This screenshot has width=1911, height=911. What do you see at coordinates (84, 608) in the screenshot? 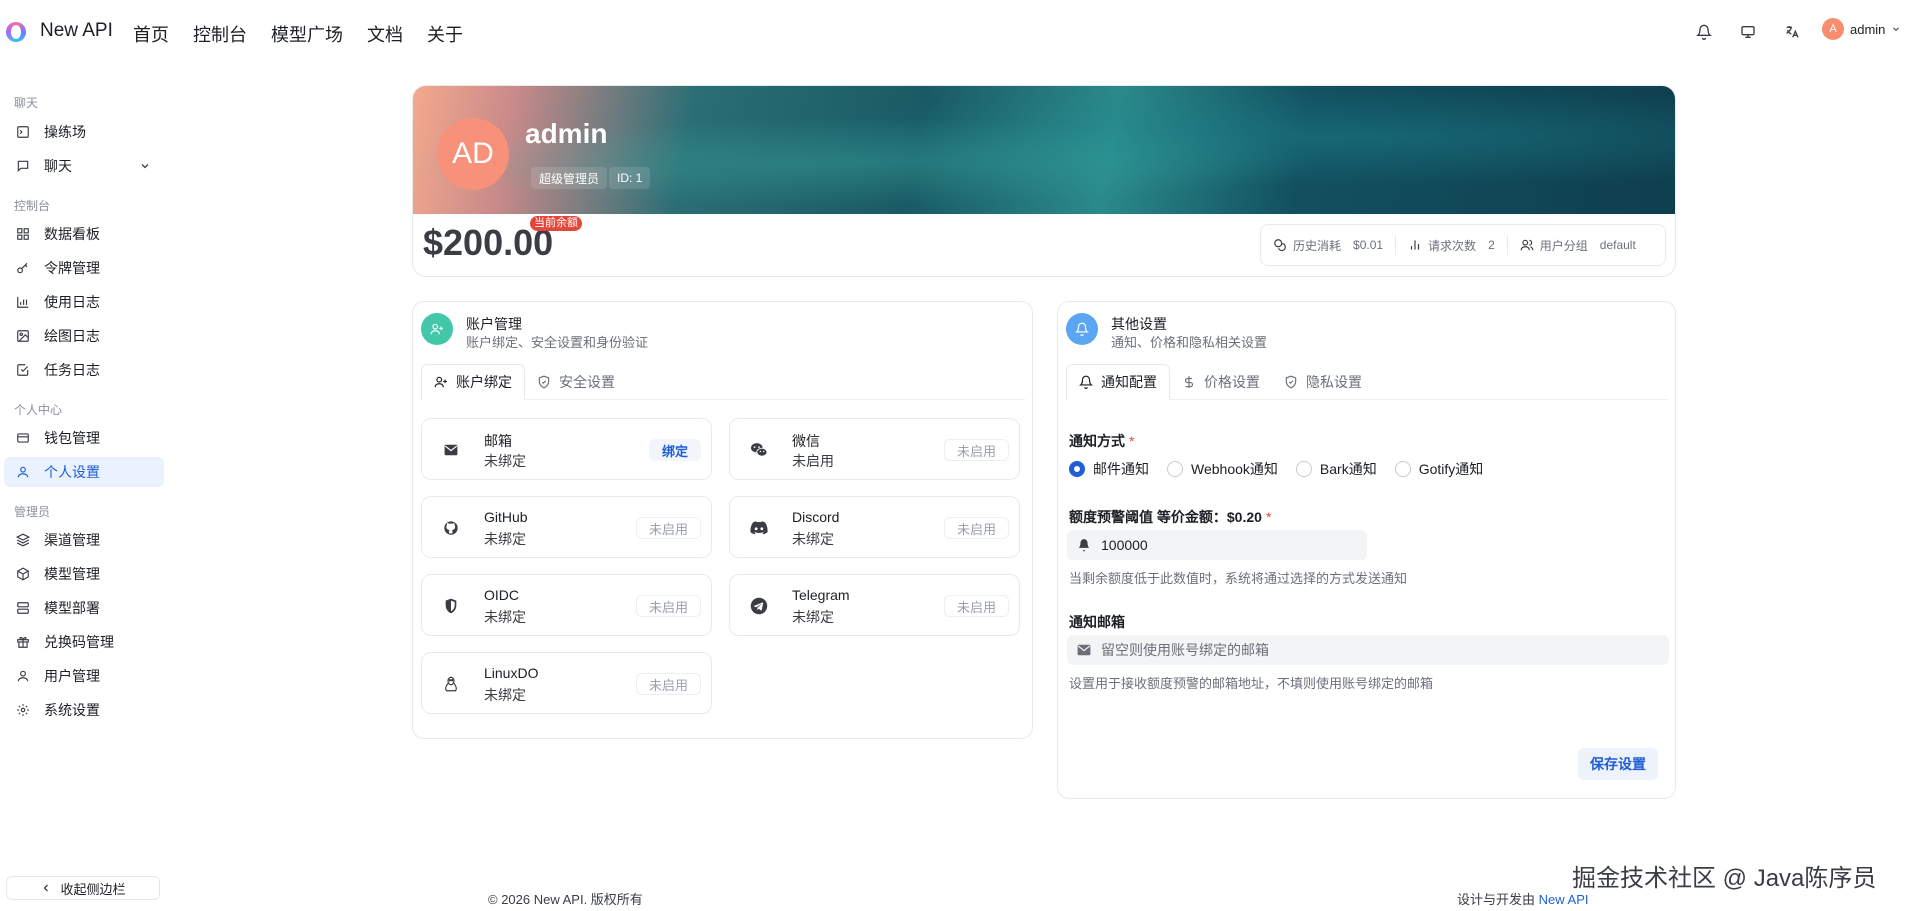
I see `sidebar-item-model-deploy: 模型部署` at bounding box center [84, 608].